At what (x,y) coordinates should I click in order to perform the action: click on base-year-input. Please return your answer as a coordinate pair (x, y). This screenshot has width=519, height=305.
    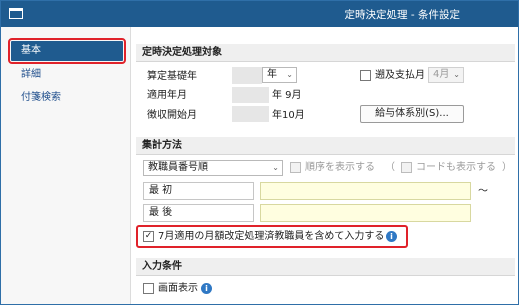
    Looking at the image, I should click on (247, 75).